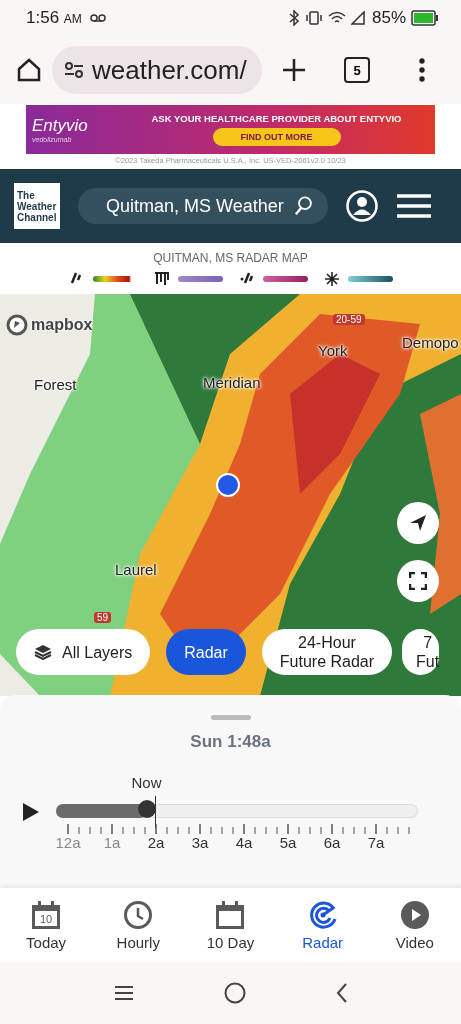 This screenshot has width=461, height=1024. What do you see at coordinates (97, 18) in the screenshot?
I see `voicemail-icon` at bounding box center [97, 18].